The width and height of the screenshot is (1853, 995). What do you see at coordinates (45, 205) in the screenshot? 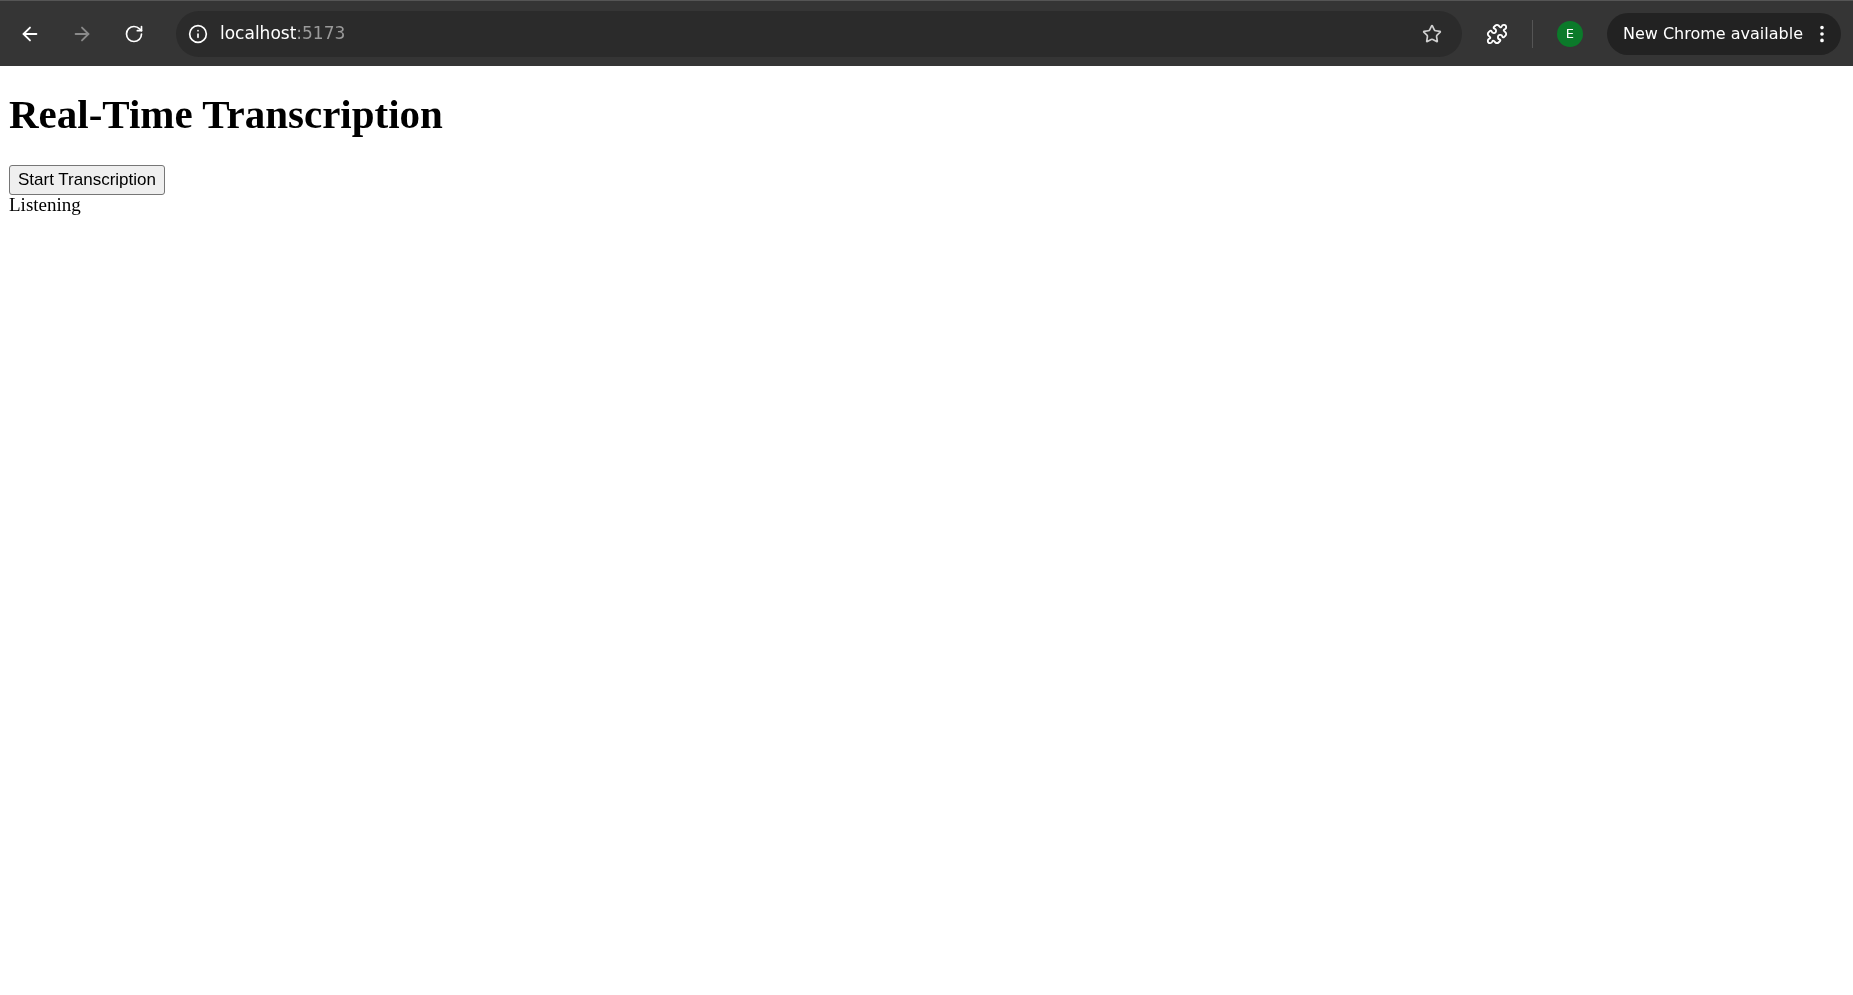
I see `status-text: Listening` at bounding box center [45, 205].